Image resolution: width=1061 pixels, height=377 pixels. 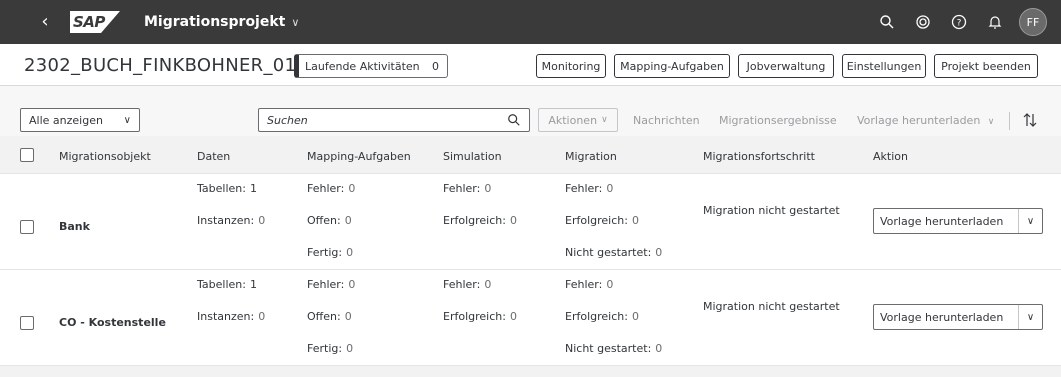 I want to click on finish-project-button: Projekt beenden, so click(x=986, y=66).